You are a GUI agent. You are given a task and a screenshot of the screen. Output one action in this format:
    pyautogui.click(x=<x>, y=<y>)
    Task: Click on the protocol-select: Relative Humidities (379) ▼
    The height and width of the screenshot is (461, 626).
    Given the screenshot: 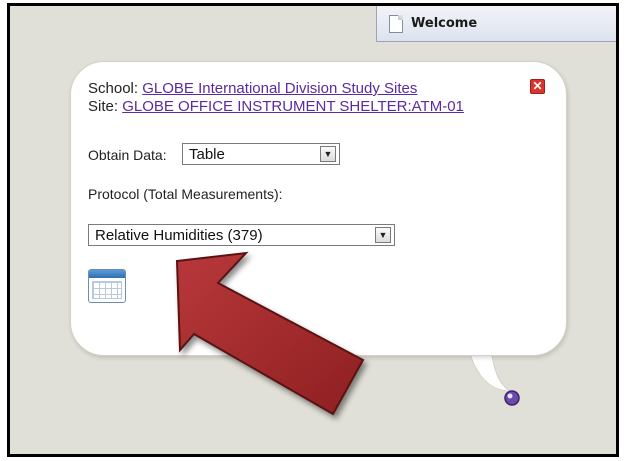 What is the action you would take?
    pyautogui.click(x=241, y=235)
    